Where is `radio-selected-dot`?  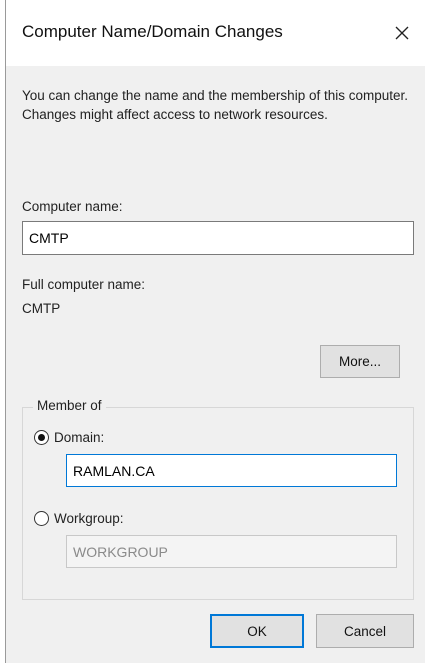 radio-selected-dot is located at coordinates (41, 437).